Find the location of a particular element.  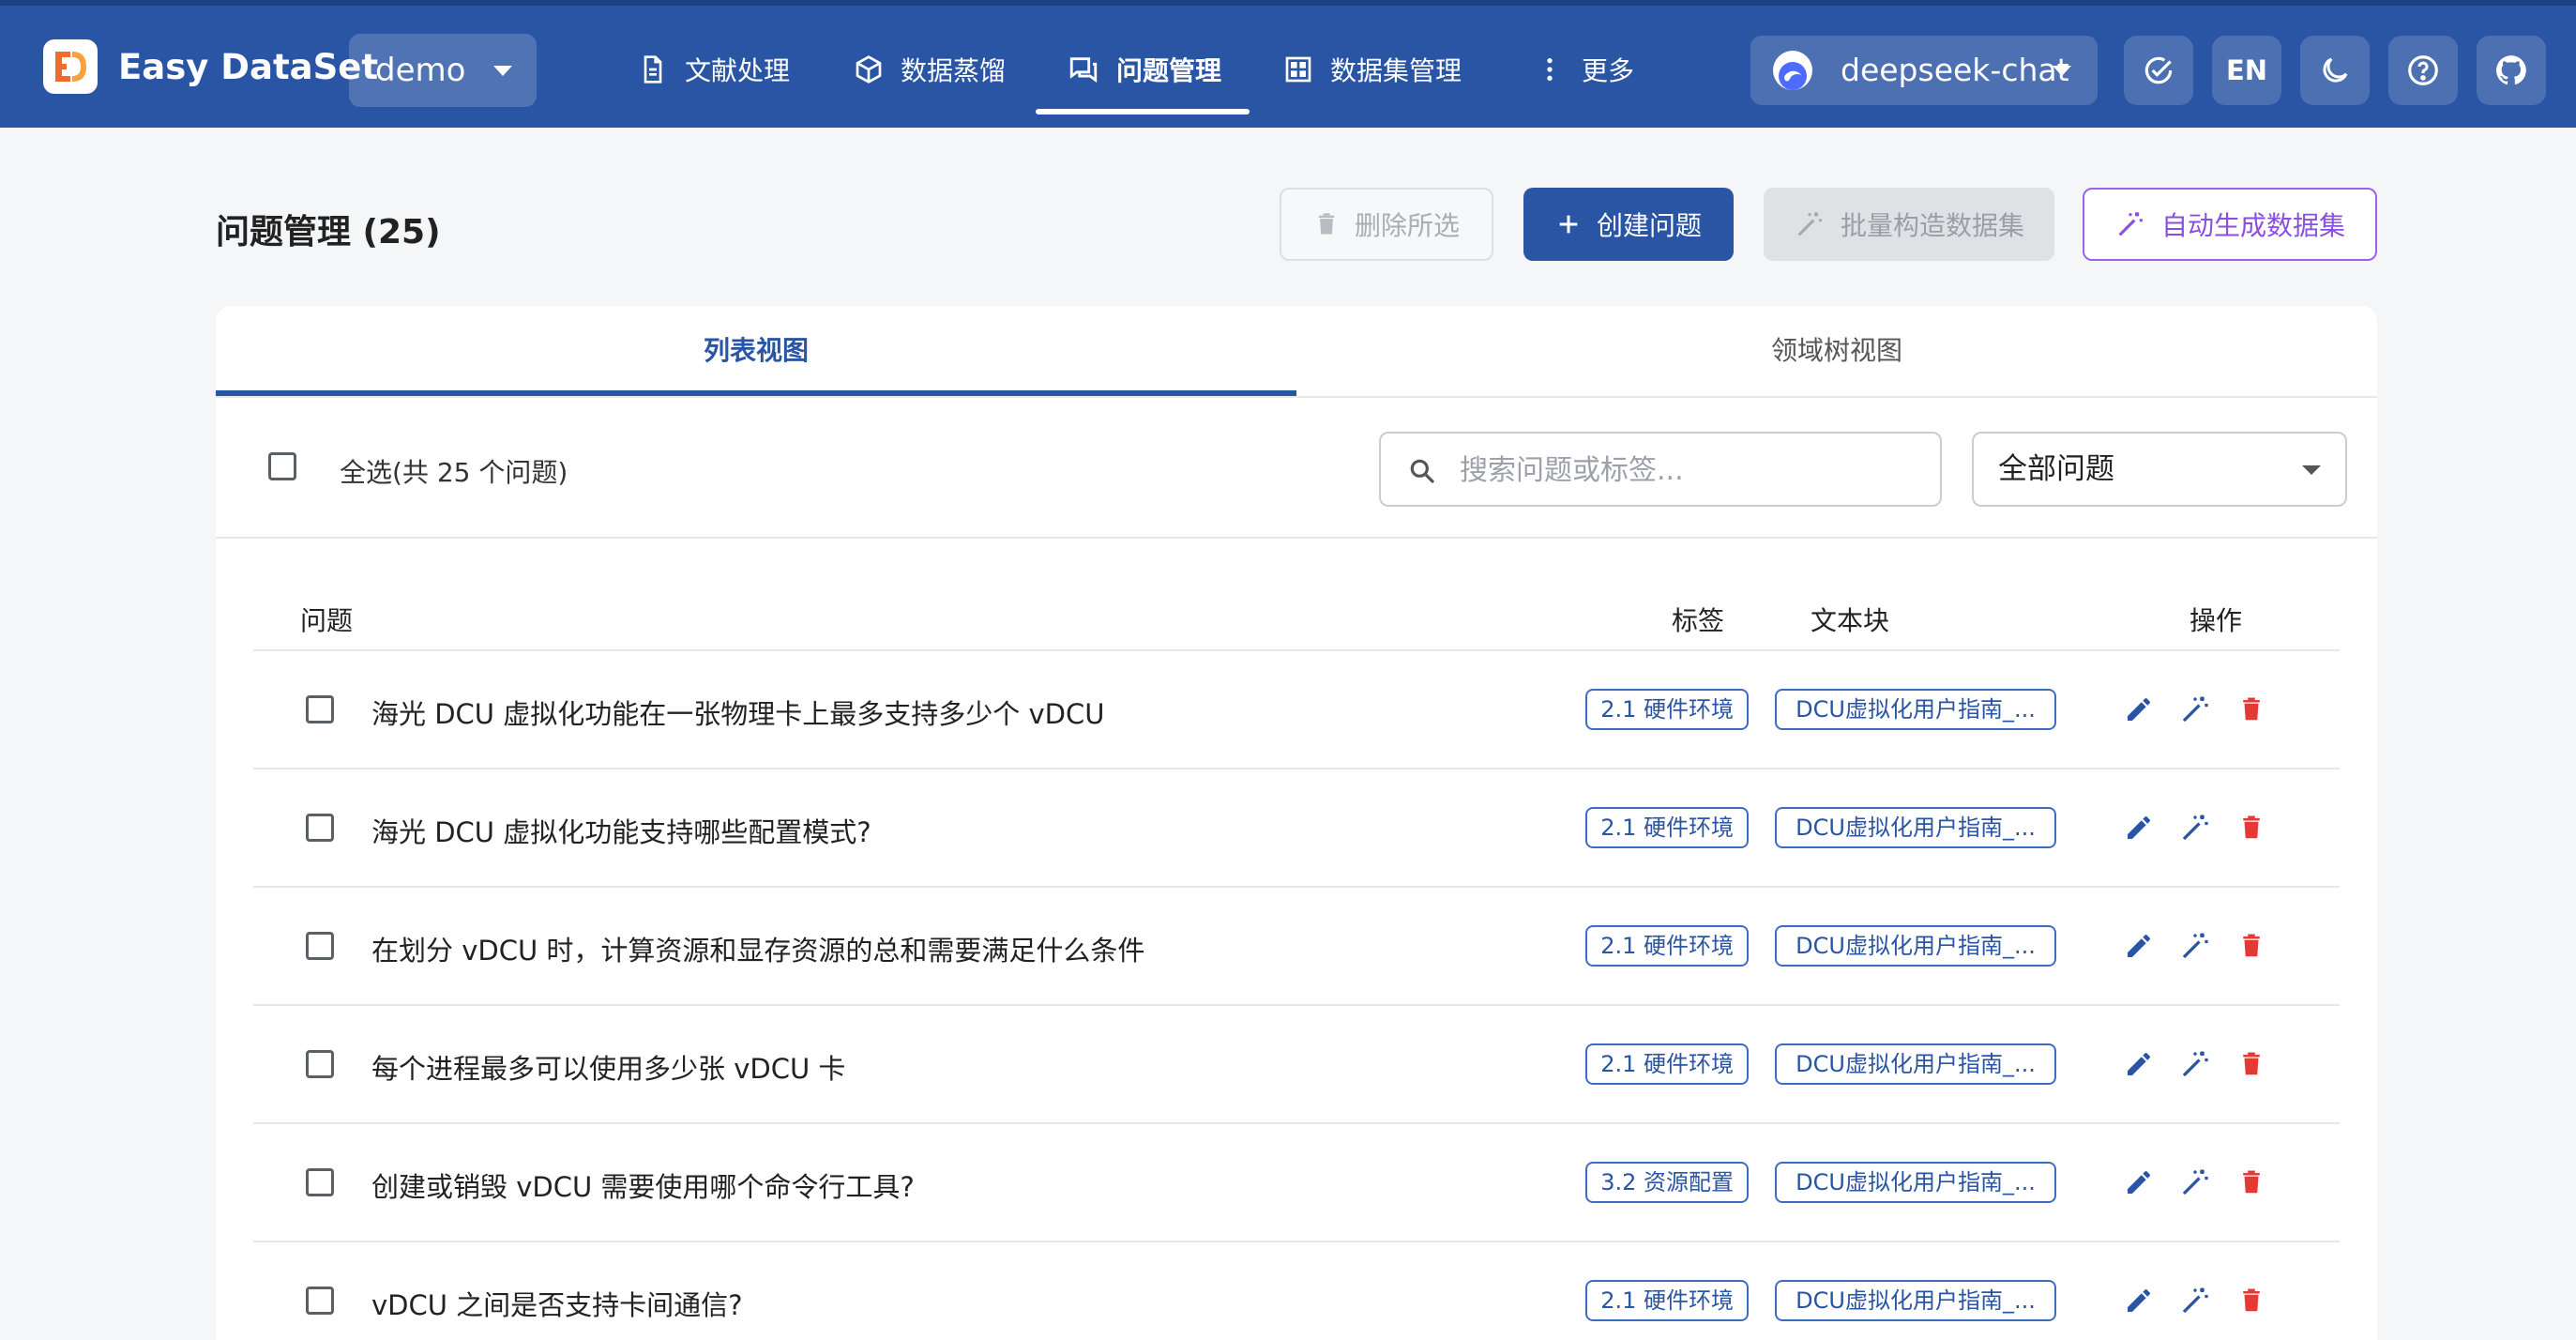

tag-chip: 3.2 资源配置 is located at coordinates (1667, 1182).